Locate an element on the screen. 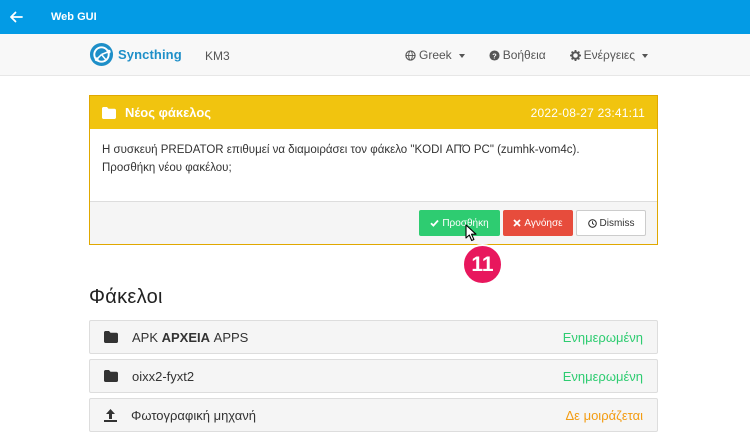 Image resolution: width=750 pixels, height=437 pixels. folder-row: oixx2-fyxt2 Ενημερωμένη is located at coordinates (373, 376).